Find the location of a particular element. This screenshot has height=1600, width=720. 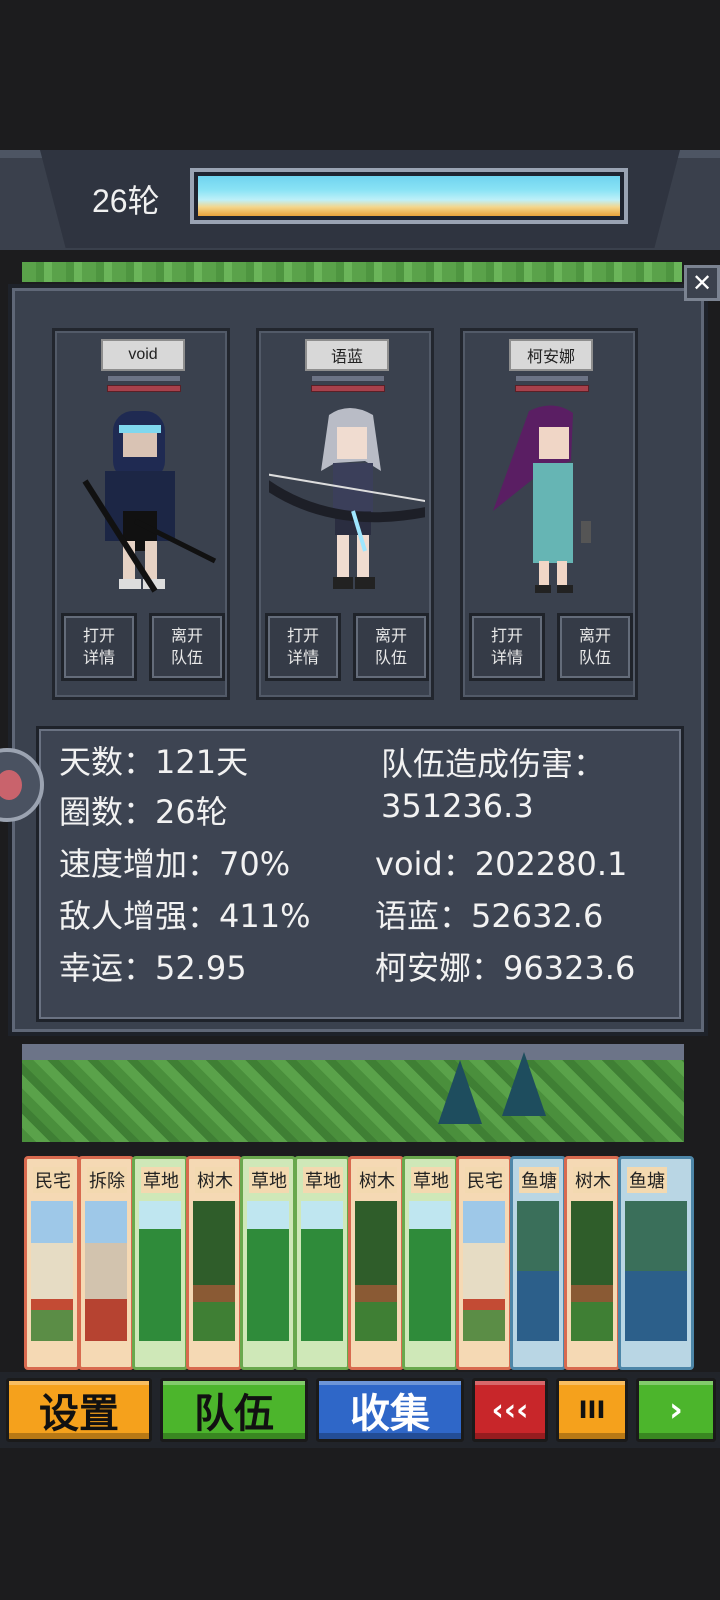

day-progress-bar is located at coordinates (409, 196).